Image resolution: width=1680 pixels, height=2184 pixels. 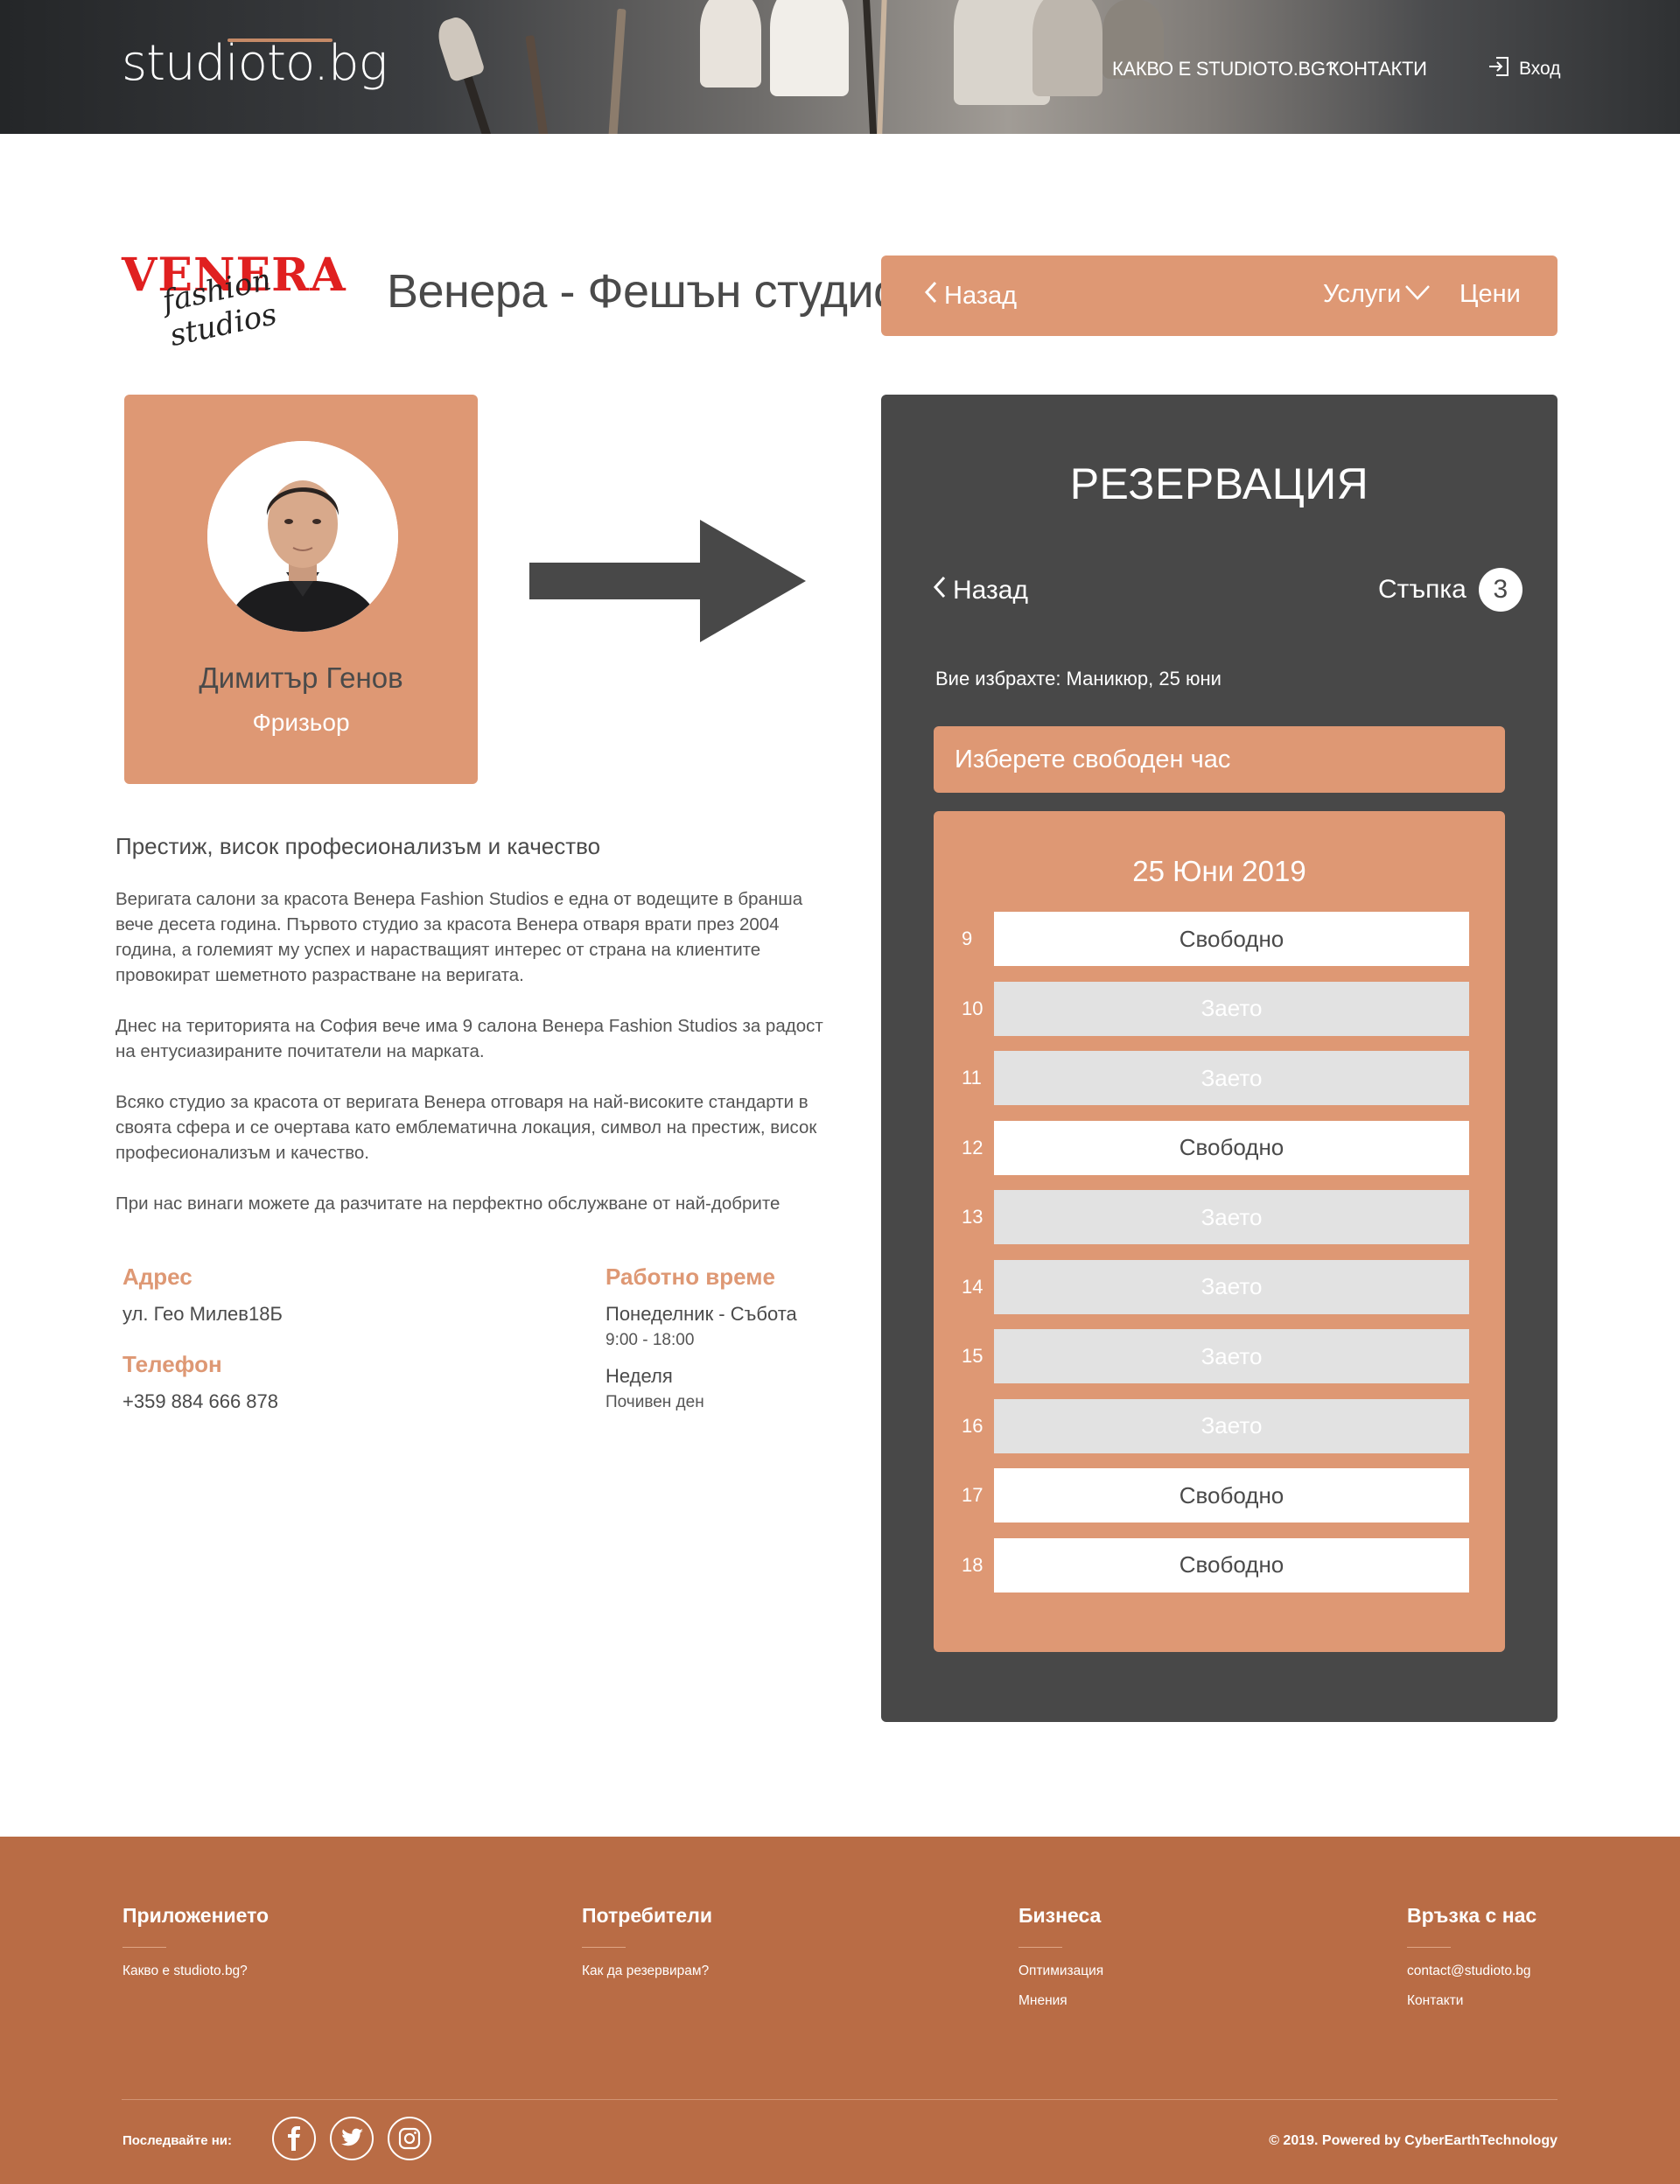 What do you see at coordinates (1224, 69) in the screenshot?
I see `nav-what-is-studioto: КАКВО Е STUDIOTO.BG?` at bounding box center [1224, 69].